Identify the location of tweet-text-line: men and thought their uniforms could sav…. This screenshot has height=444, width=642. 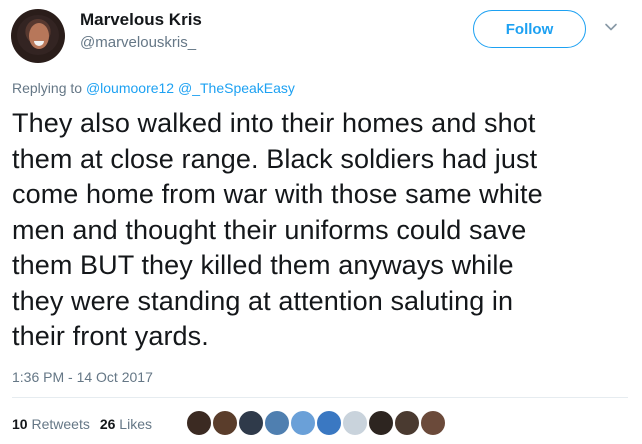
(269, 229).